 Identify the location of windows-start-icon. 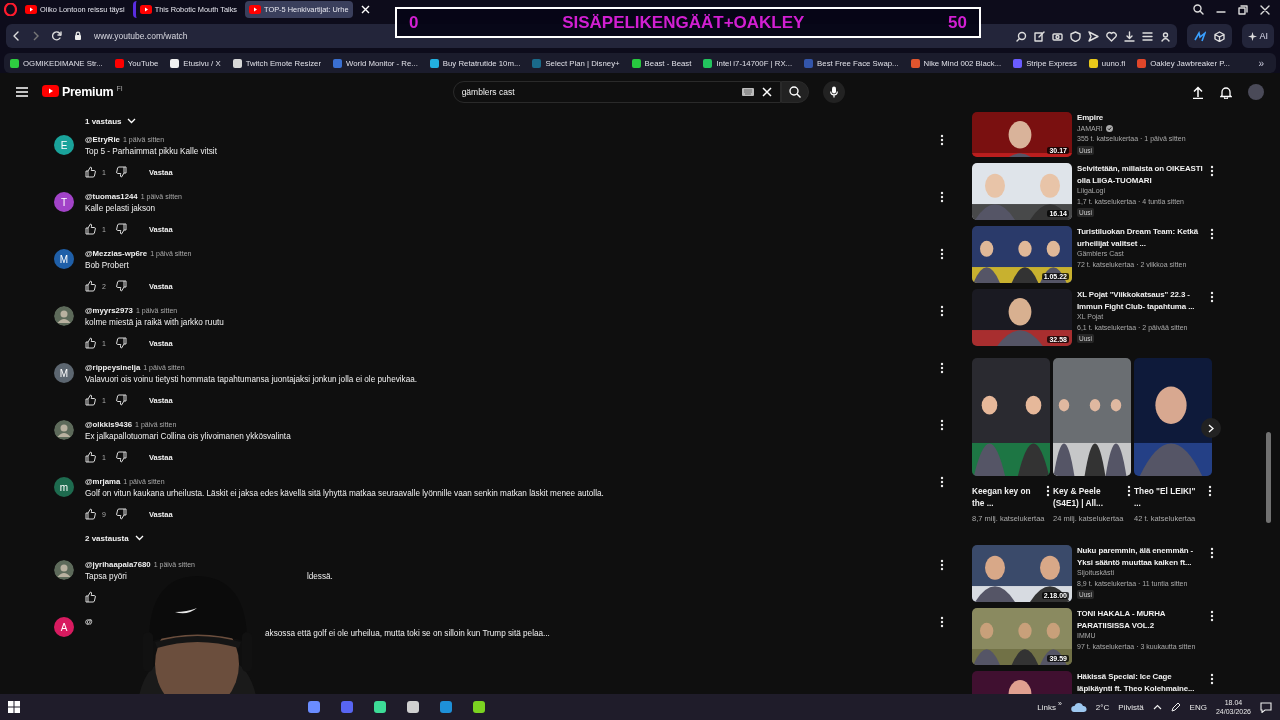
(14, 707).